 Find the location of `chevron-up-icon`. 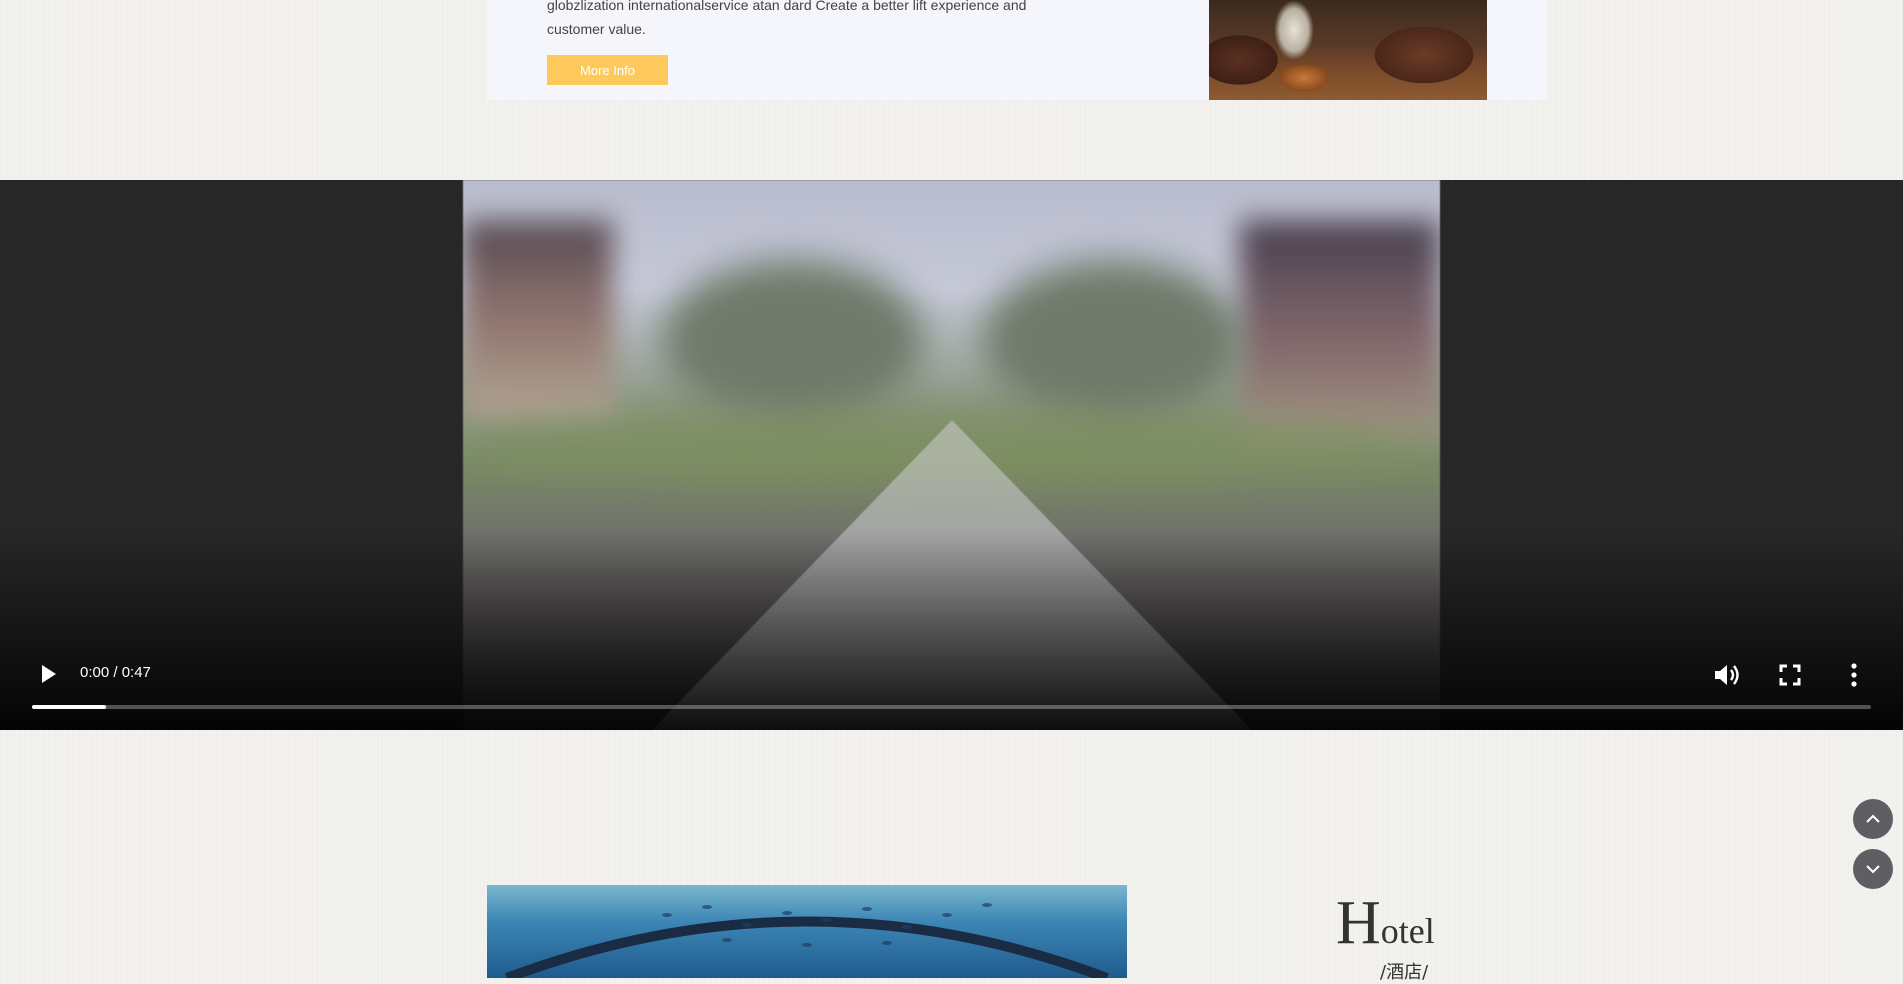

chevron-up-icon is located at coordinates (1873, 818).